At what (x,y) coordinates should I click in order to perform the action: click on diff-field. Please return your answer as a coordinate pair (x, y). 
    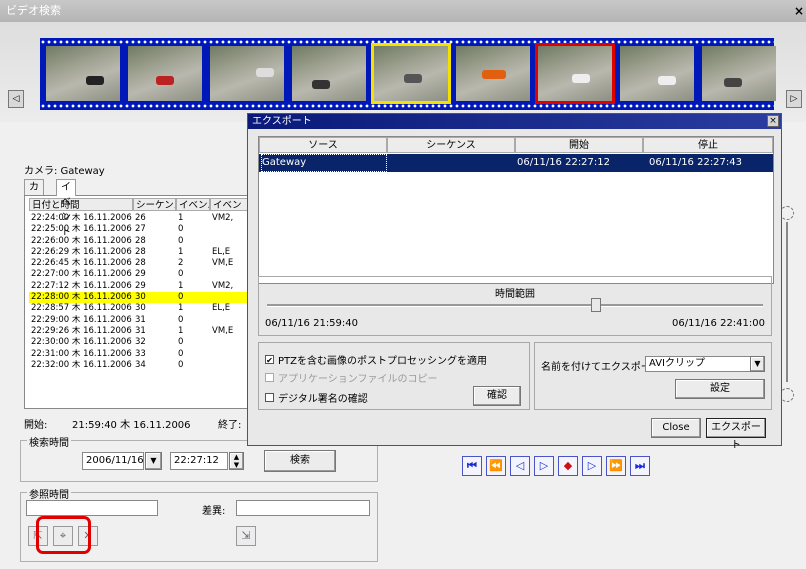
    Looking at the image, I should click on (303, 508).